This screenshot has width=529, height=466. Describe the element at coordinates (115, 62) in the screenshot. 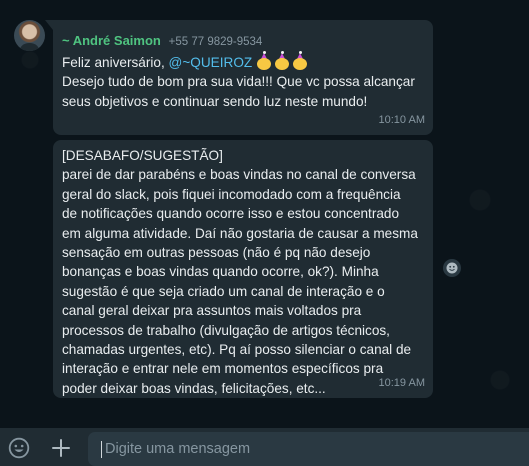

I see `message-text-prefix: Feliz aniversário,` at that location.